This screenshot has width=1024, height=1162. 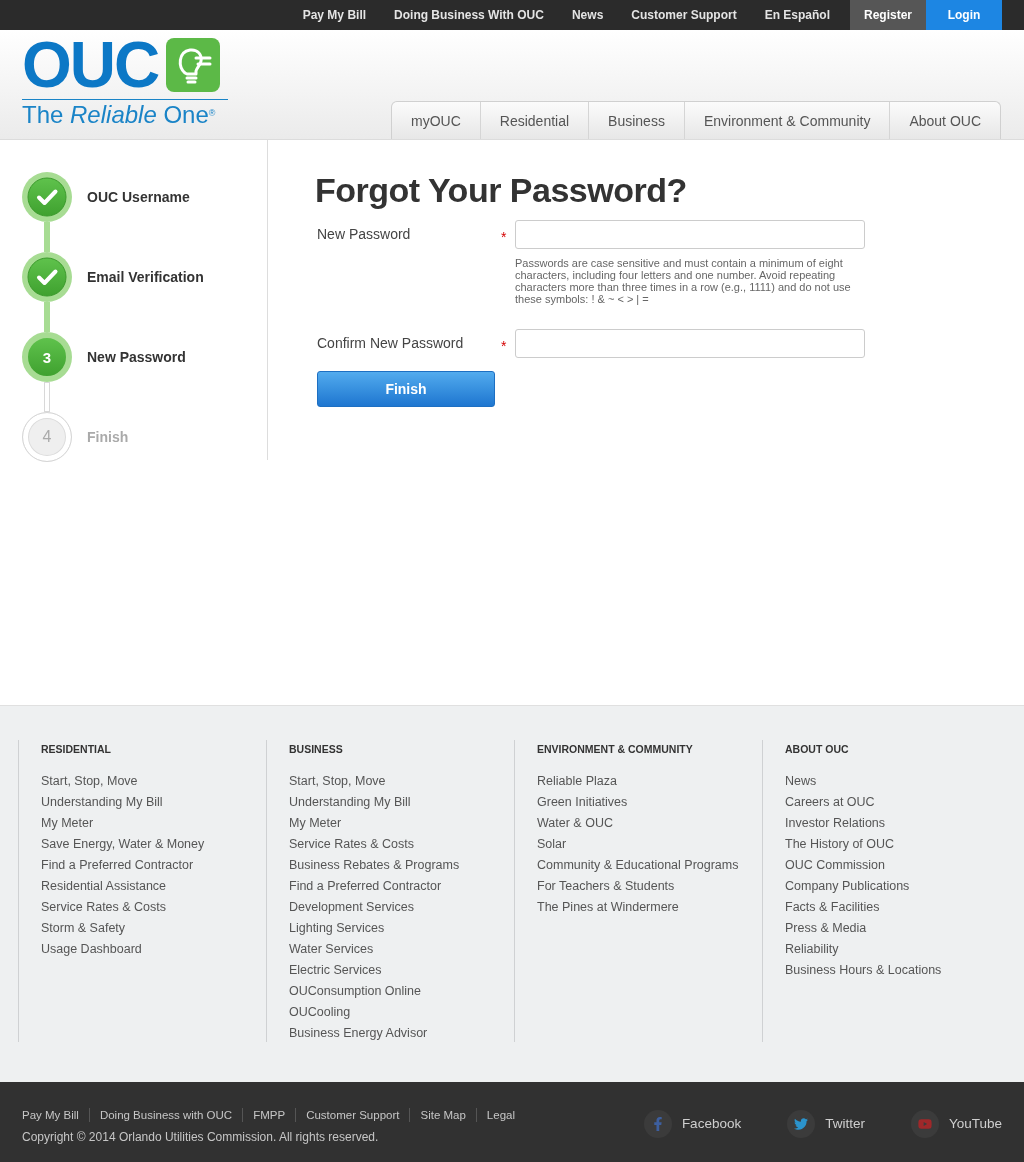 I want to click on footer-link: Water & OUC, so click(x=575, y=823).